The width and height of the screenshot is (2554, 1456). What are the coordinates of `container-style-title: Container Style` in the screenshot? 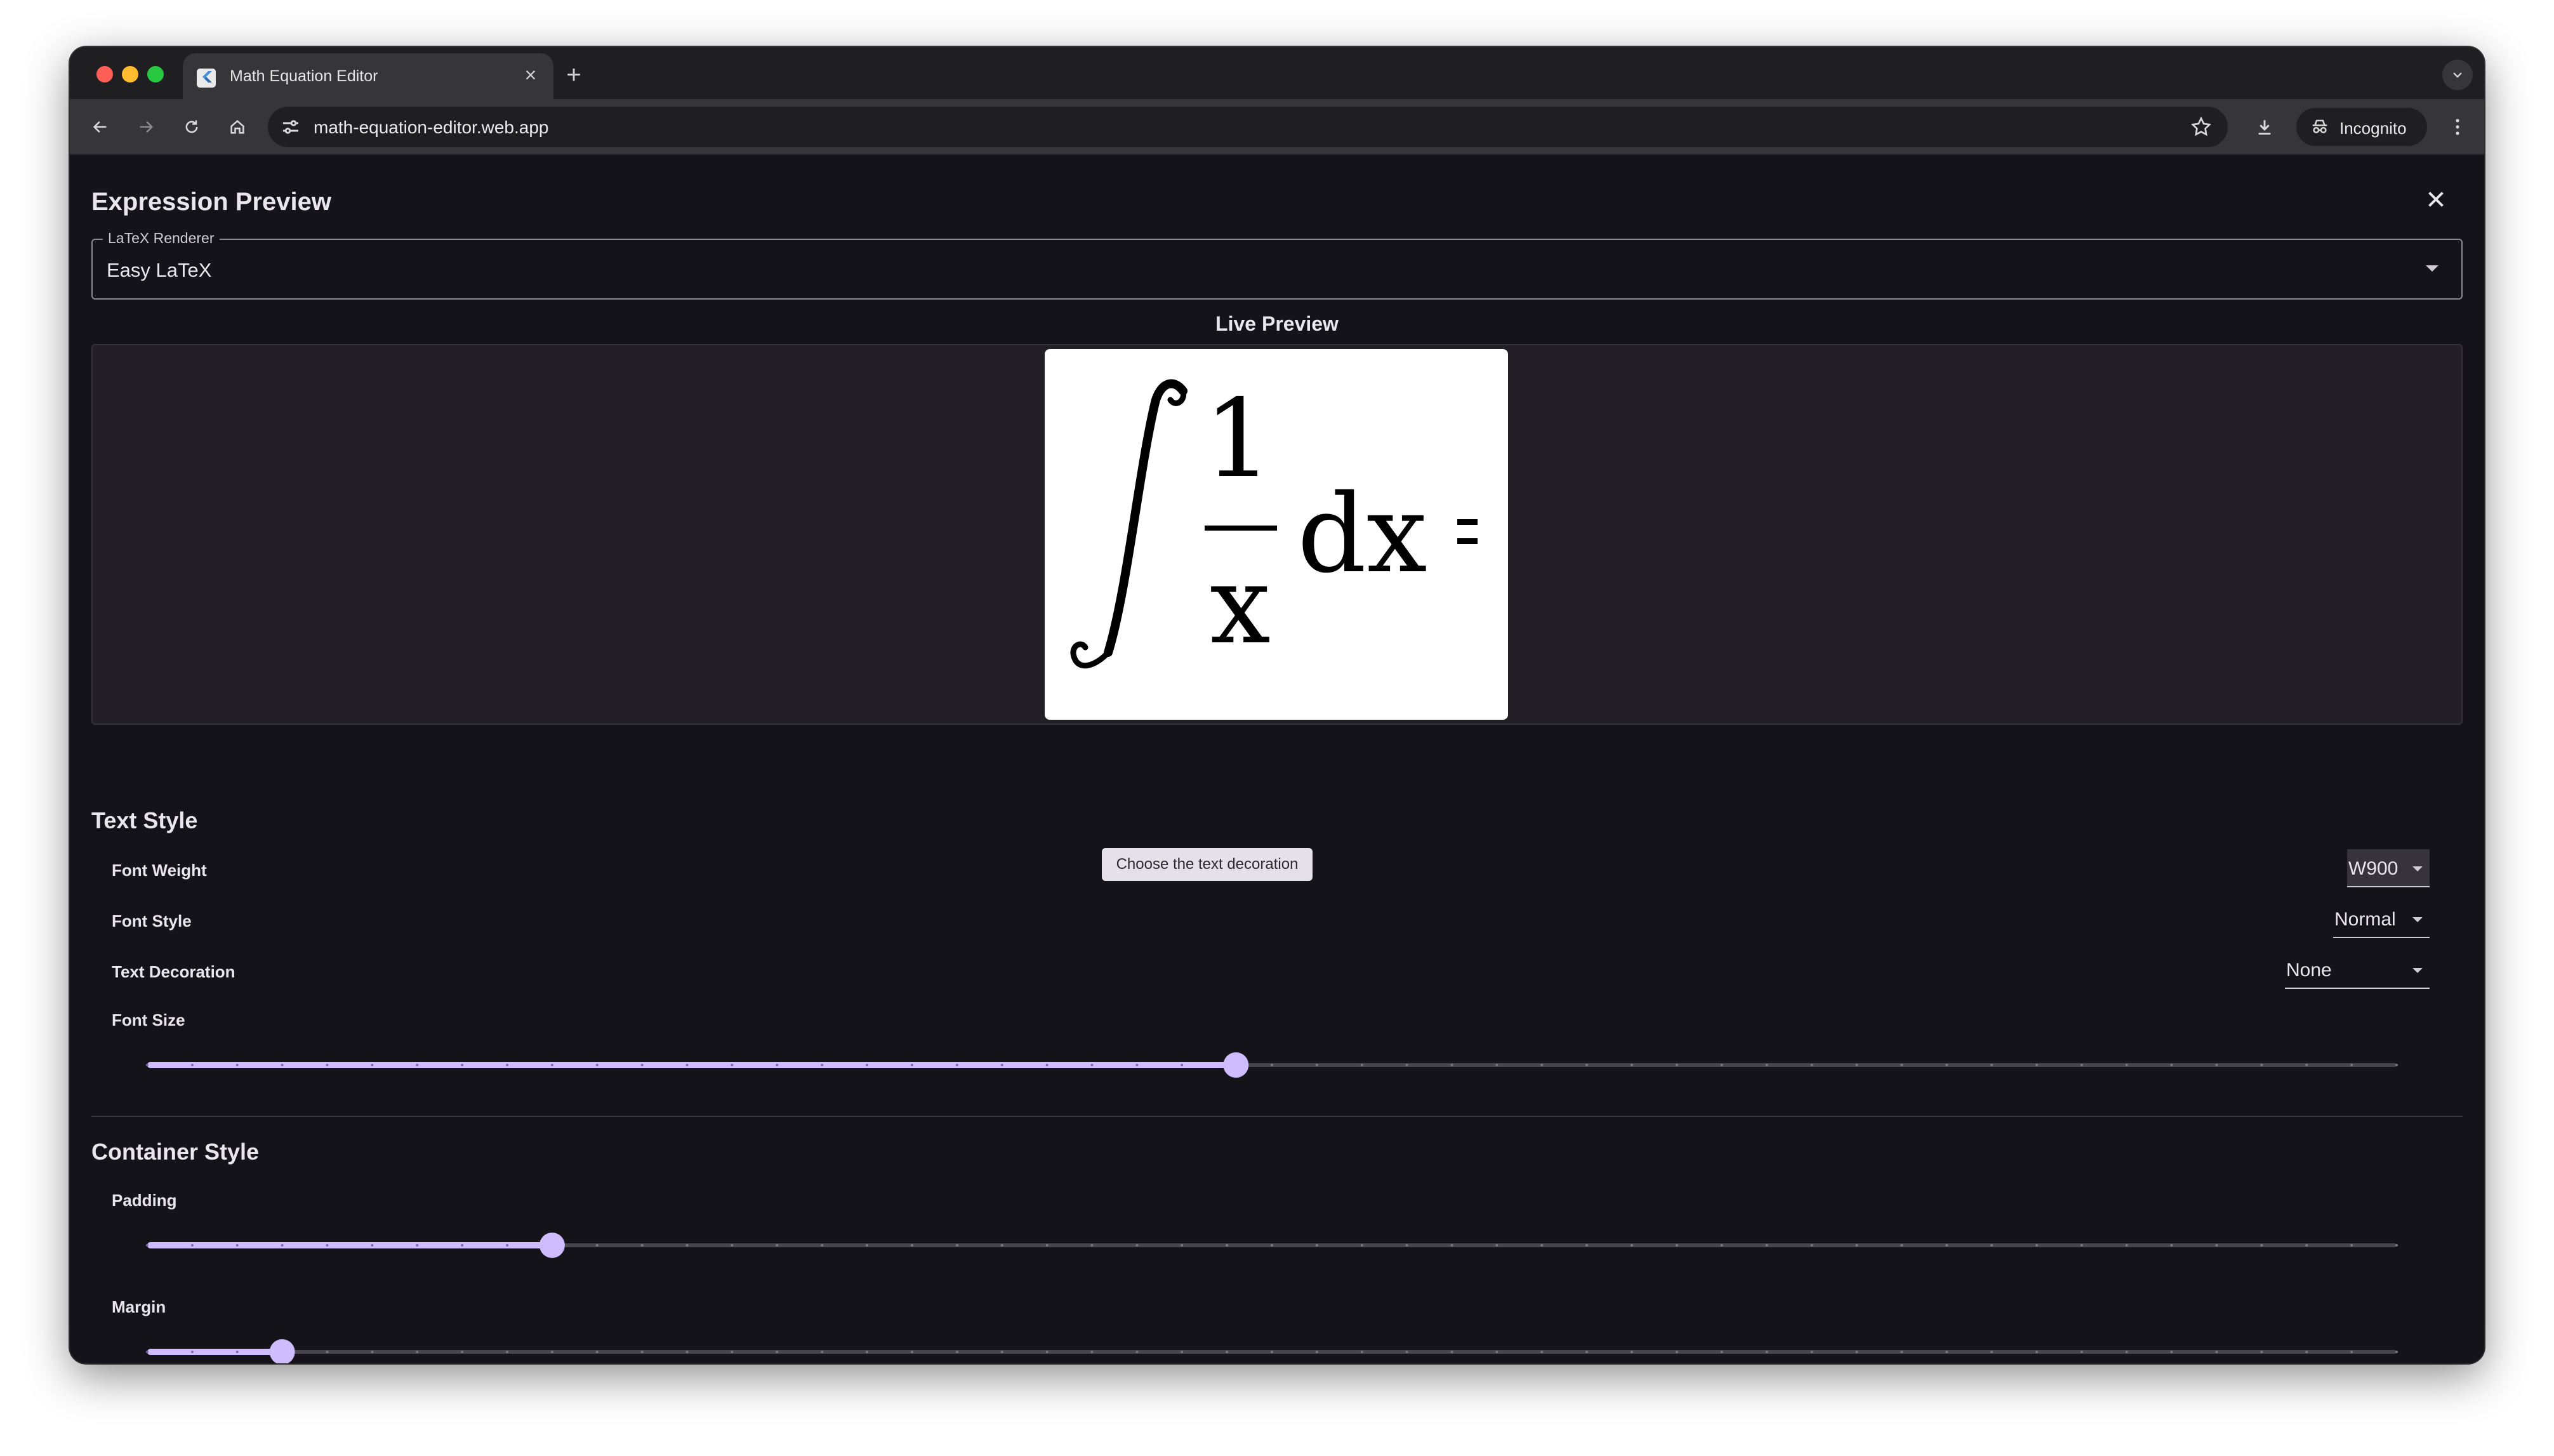 It's located at (175, 1152).